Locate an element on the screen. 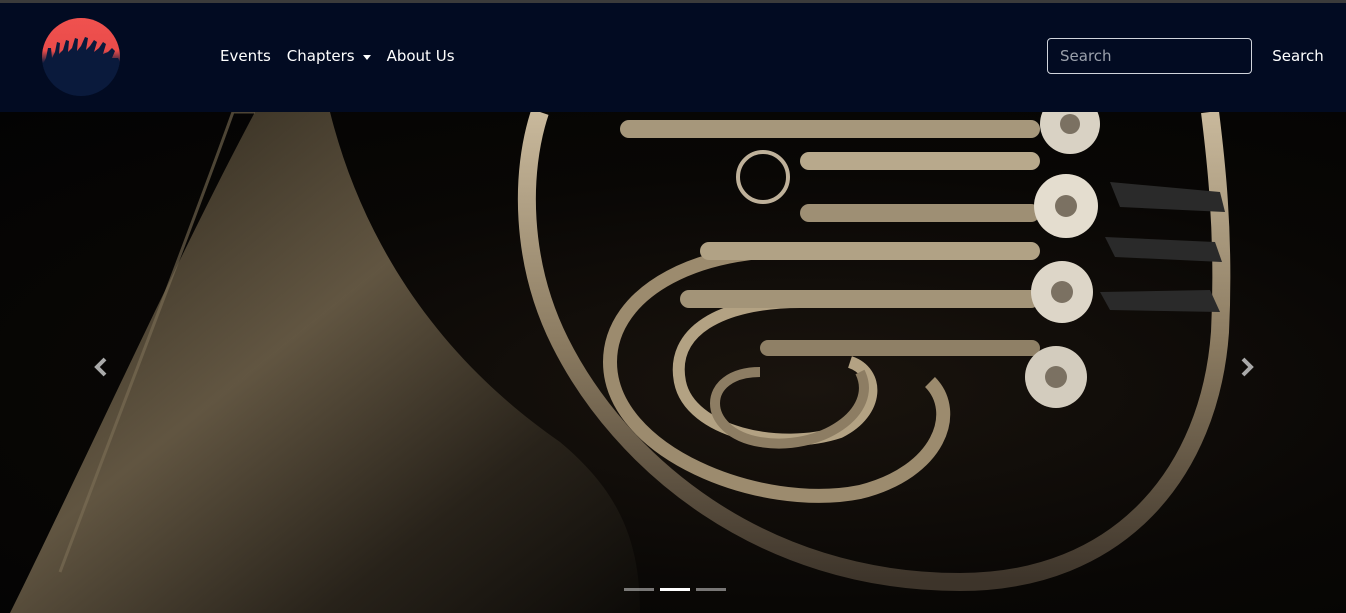  nav-link-label: Chapters is located at coordinates (320, 56).